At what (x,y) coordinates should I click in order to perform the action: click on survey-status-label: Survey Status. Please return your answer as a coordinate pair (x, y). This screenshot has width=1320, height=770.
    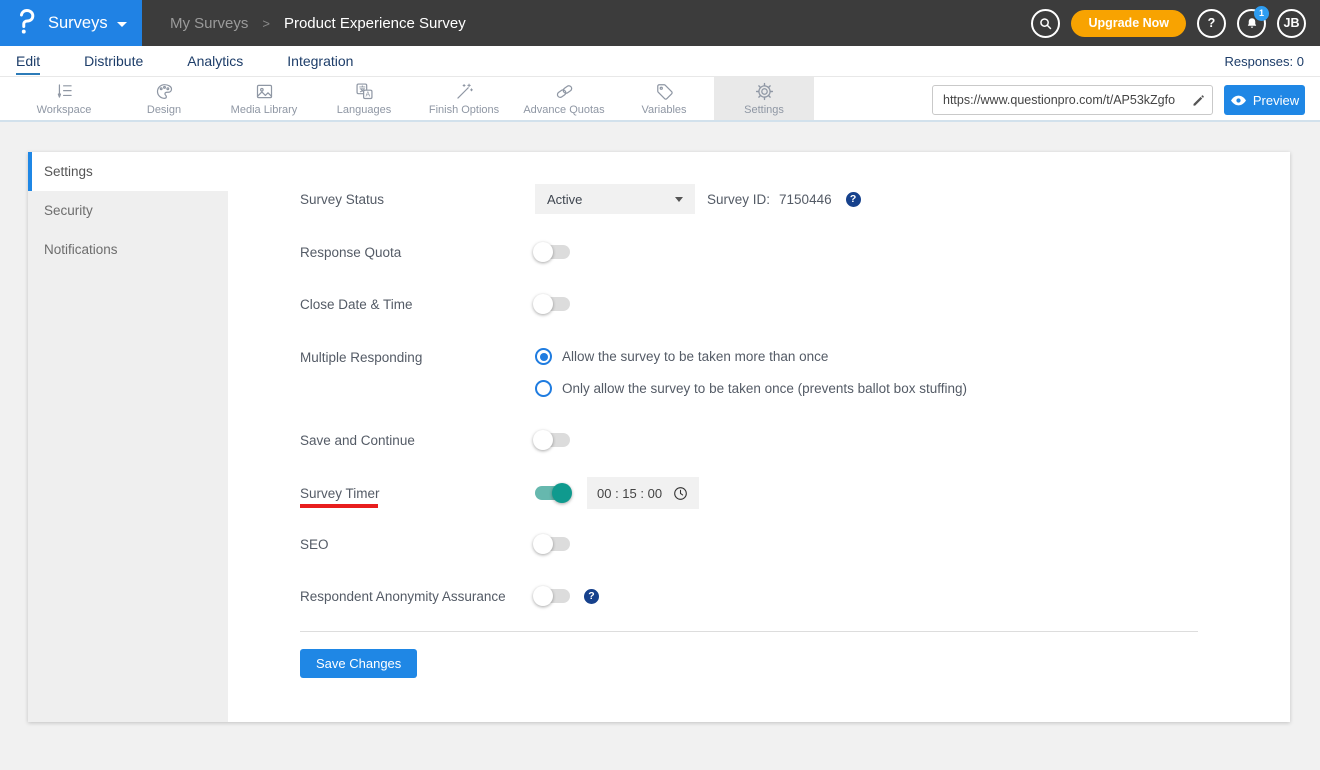
    Looking at the image, I should click on (342, 199).